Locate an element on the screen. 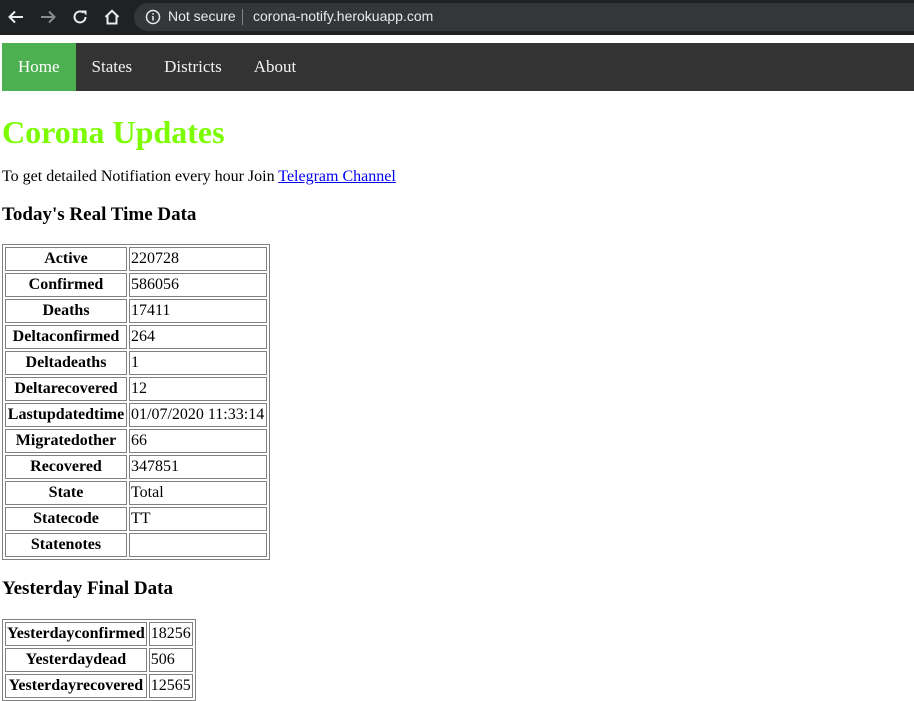 Image resolution: width=914 pixels, height=701 pixels. row-label: Yesterdayrecovered is located at coordinates (76, 686).